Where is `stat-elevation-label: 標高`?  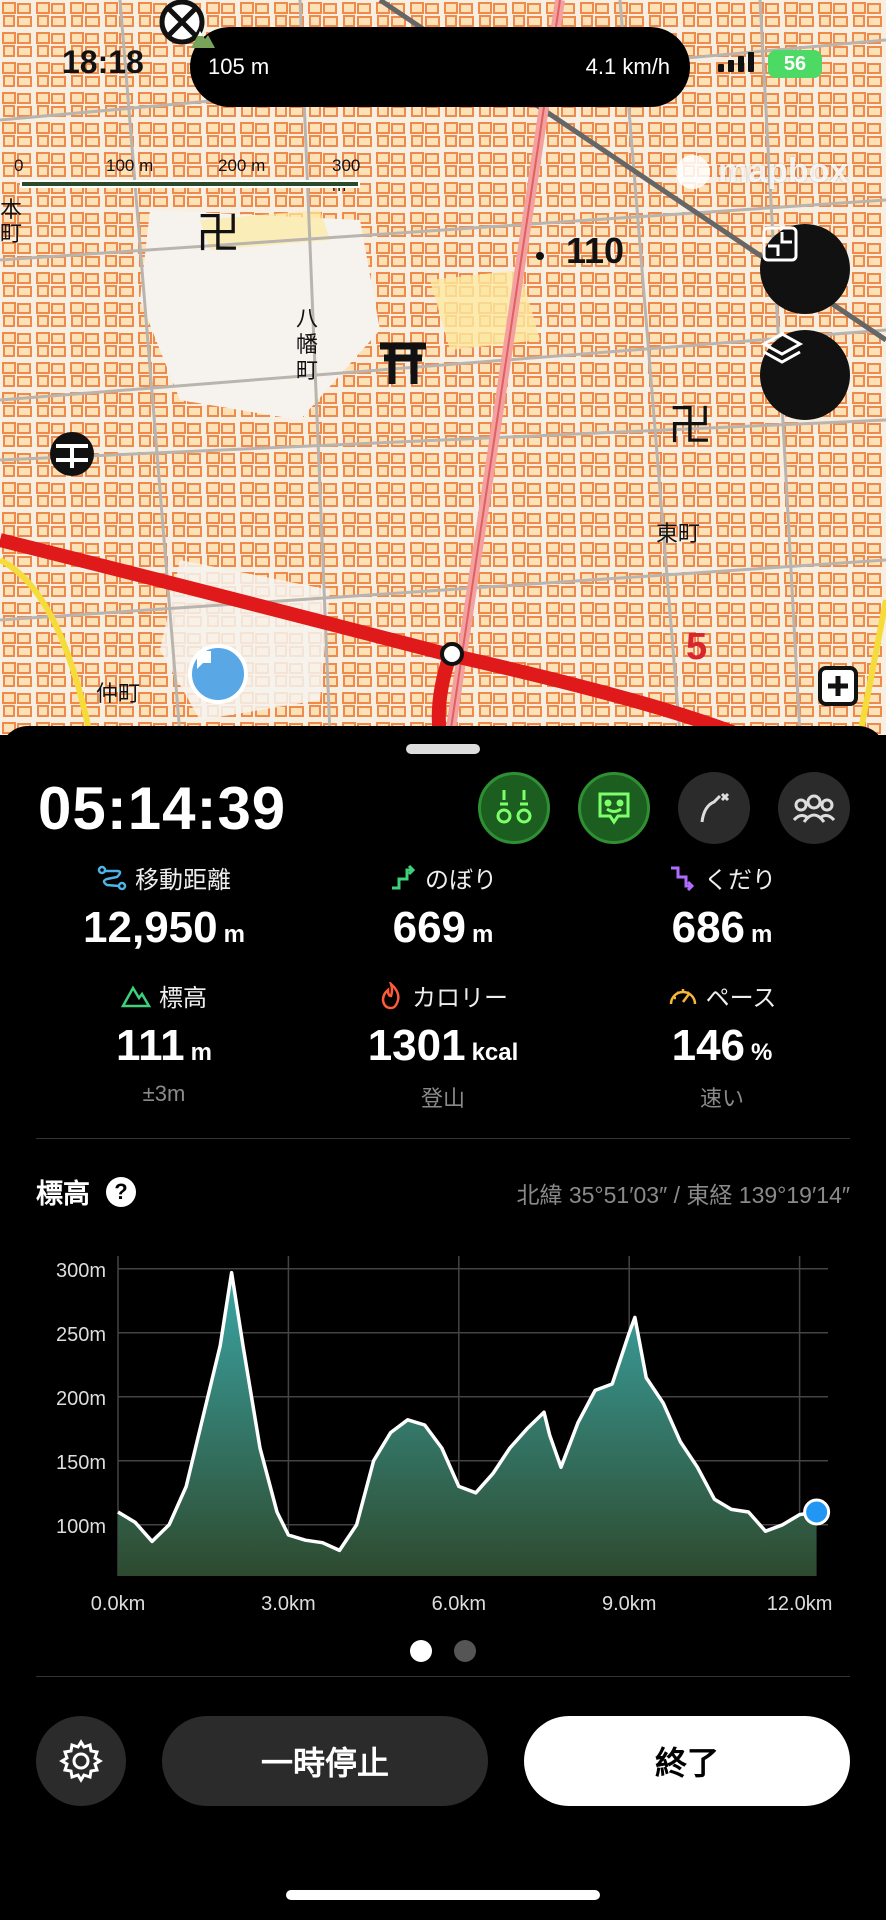 stat-elevation-label: 標高 is located at coordinates (183, 998).